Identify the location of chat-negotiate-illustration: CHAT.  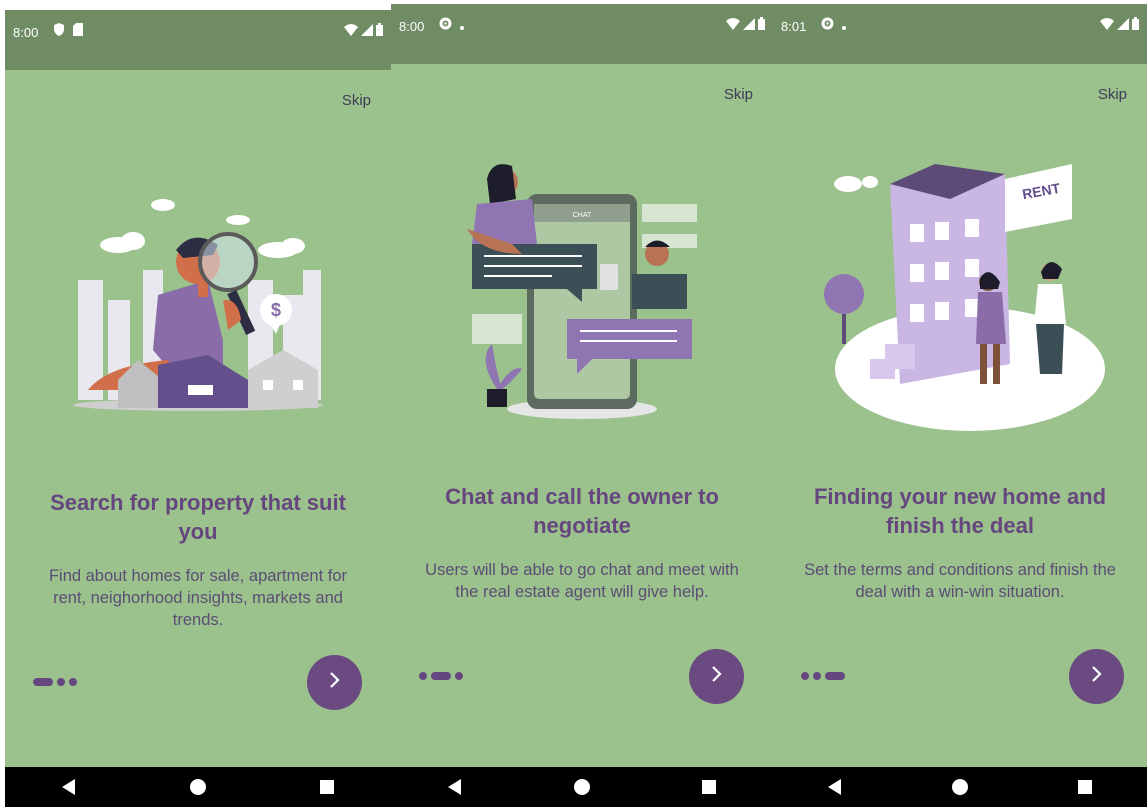
(582, 294).